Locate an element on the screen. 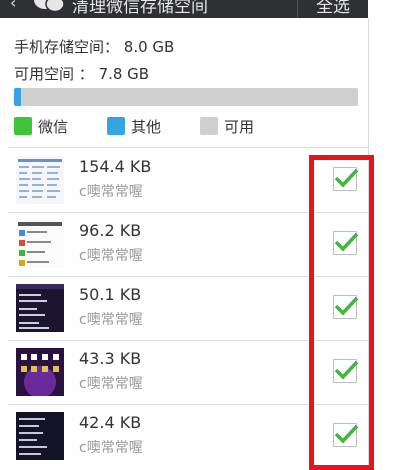 This screenshot has height=470, width=402. legend-wechat: 微信 is located at coordinates (41, 126).